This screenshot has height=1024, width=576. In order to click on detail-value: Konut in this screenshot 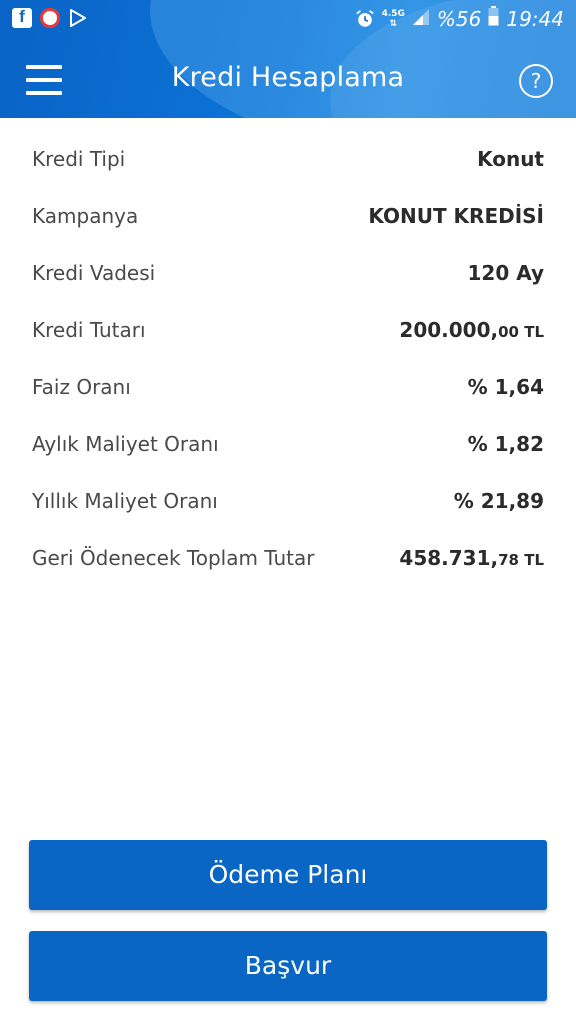, I will do `click(510, 158)`.